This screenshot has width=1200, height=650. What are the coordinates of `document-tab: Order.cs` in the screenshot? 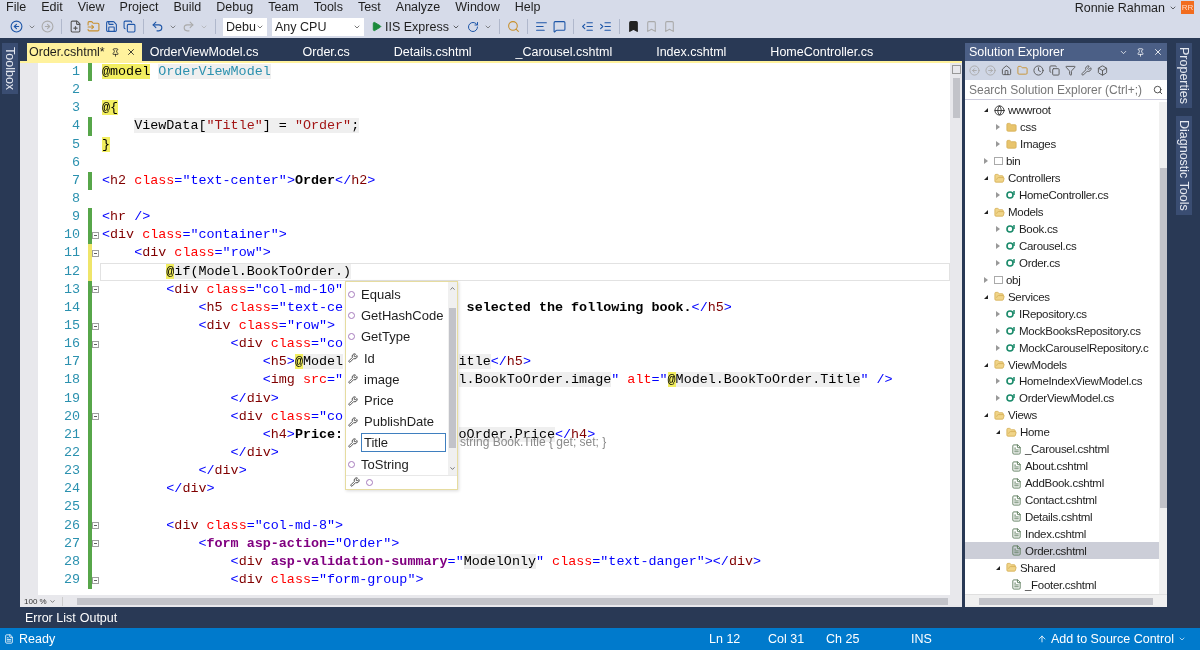 It's located at (340, 52).